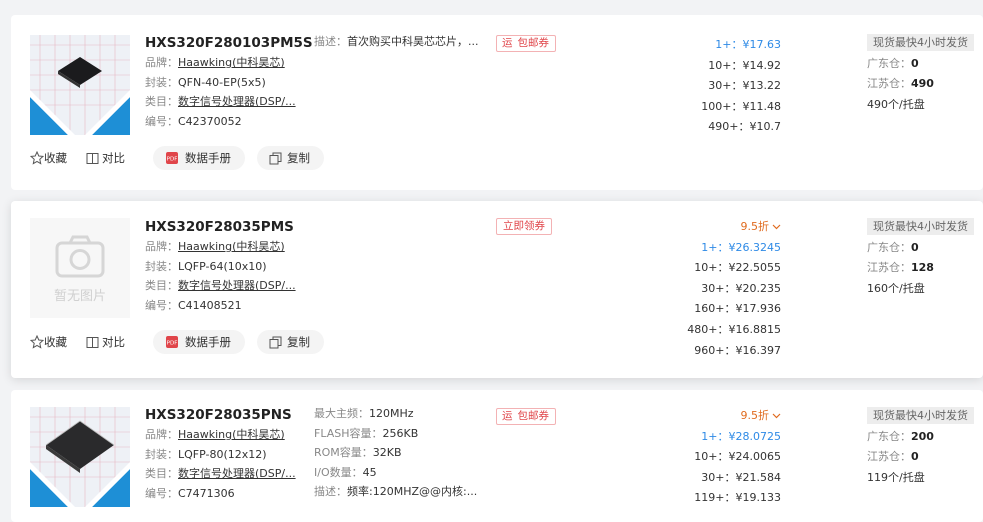 Image resolution: width=983 pixels, height=522 pixels. Describe the element at coordinates (741, 477) in the screenshot. I see `price-row: 30+：¥21.584` at that location.